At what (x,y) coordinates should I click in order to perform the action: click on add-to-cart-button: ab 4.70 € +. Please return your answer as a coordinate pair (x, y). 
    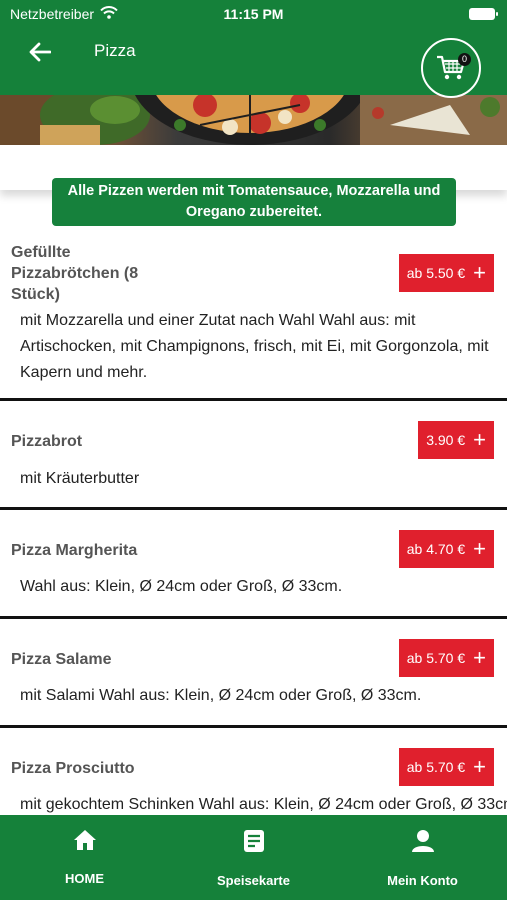
    Looking at the image, I should click on (446, 549).